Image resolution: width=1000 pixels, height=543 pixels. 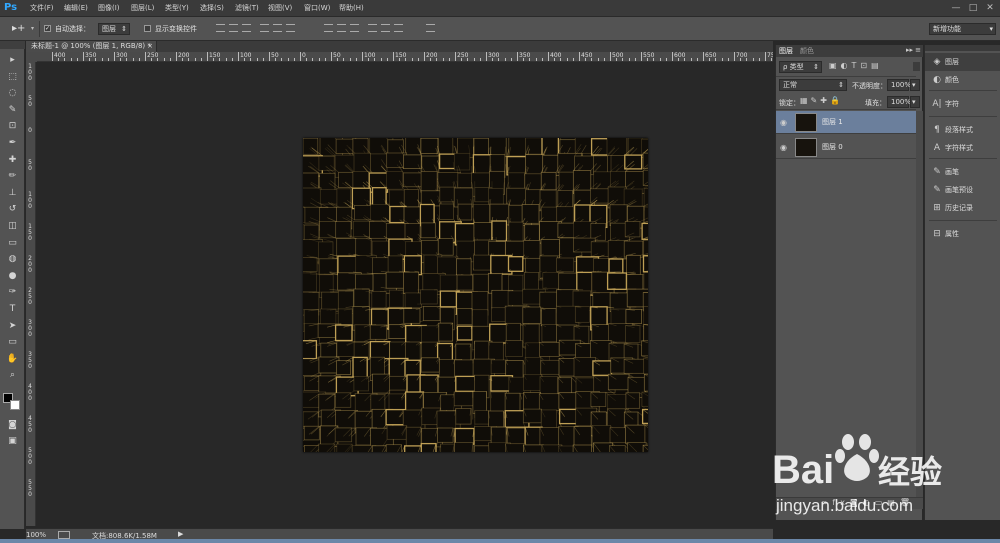 What do you see at coordinates (899, 102) in the screenshot?
I see `fill-input: 100%` at bounding box center [899, 102].